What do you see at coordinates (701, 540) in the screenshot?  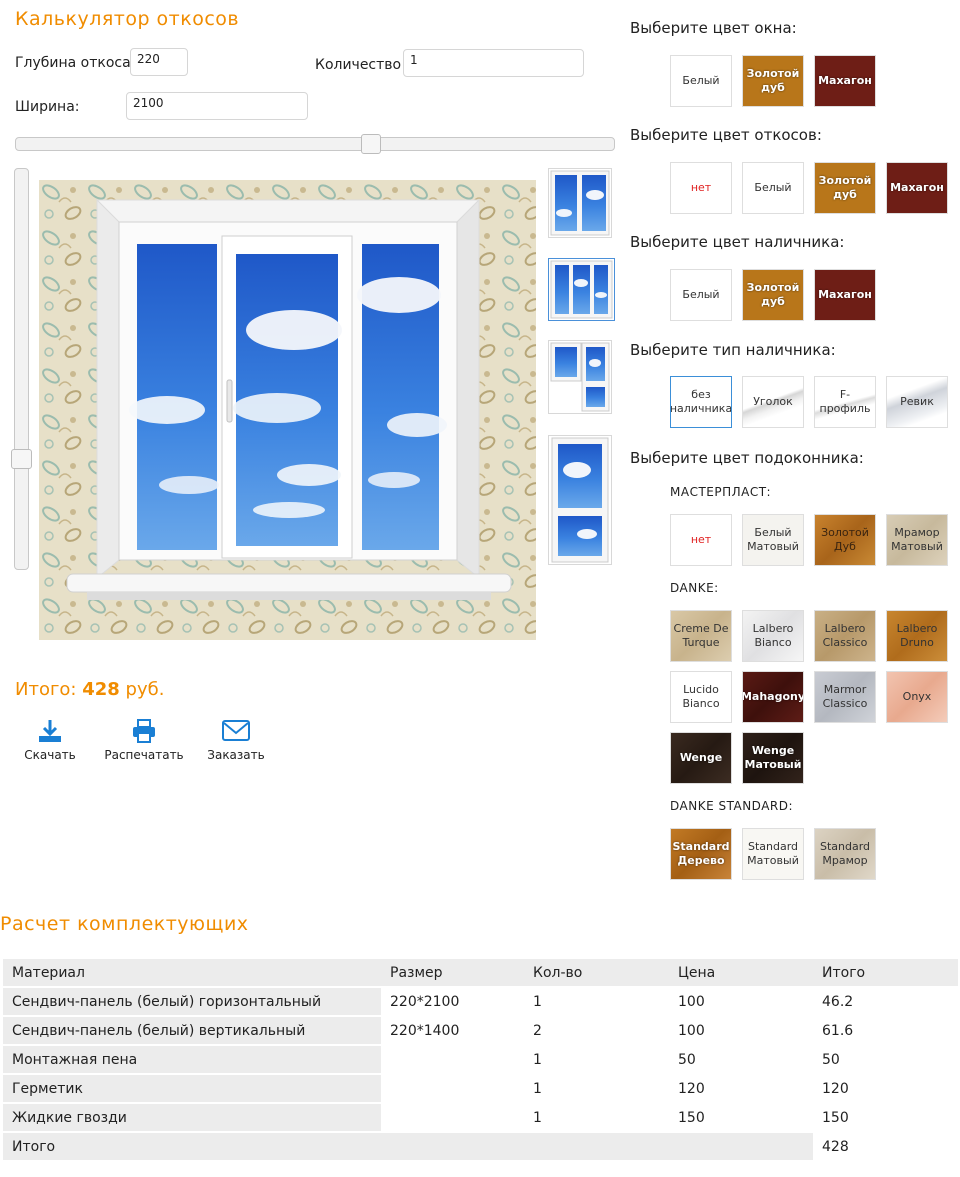 I see `sill-masterplast-none: нет` at bounding box center [701, 540].